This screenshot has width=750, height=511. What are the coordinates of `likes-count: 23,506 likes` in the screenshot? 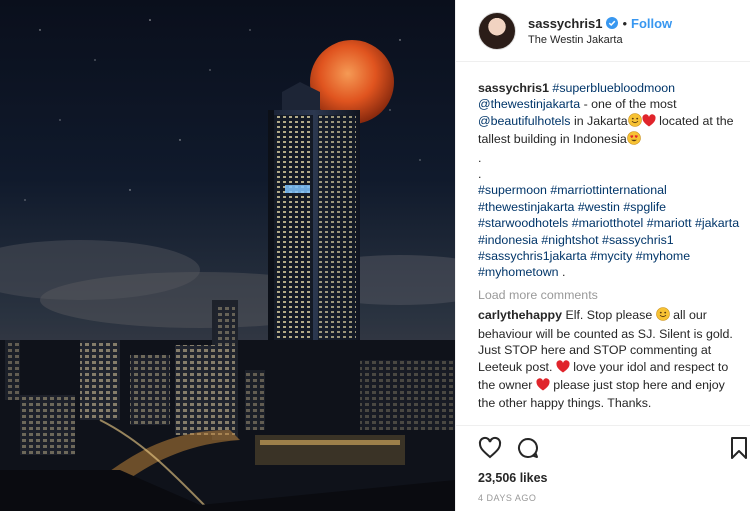 It's located at (513, 478).